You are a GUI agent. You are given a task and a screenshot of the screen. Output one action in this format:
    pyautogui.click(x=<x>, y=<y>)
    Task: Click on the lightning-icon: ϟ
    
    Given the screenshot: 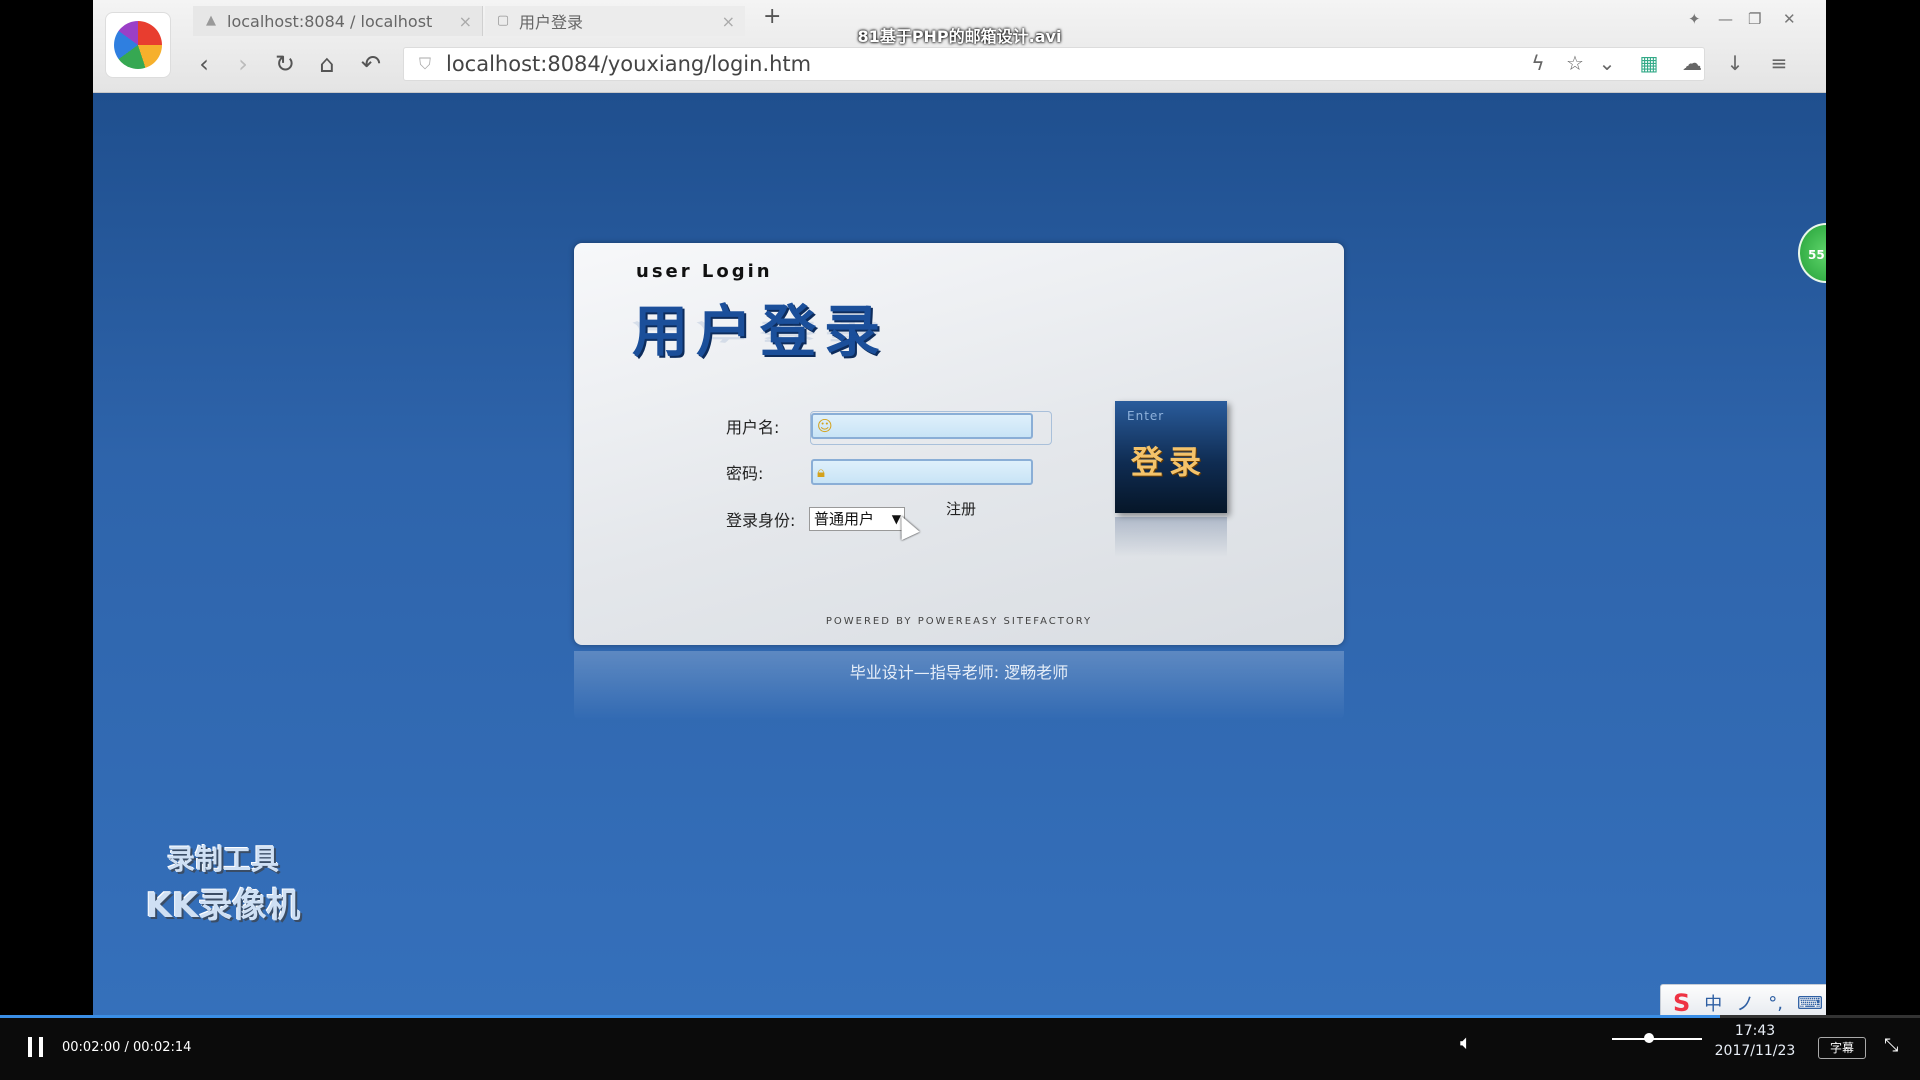 What is the action you would take?
    pyautogui.click(x=1538, y=63)
    